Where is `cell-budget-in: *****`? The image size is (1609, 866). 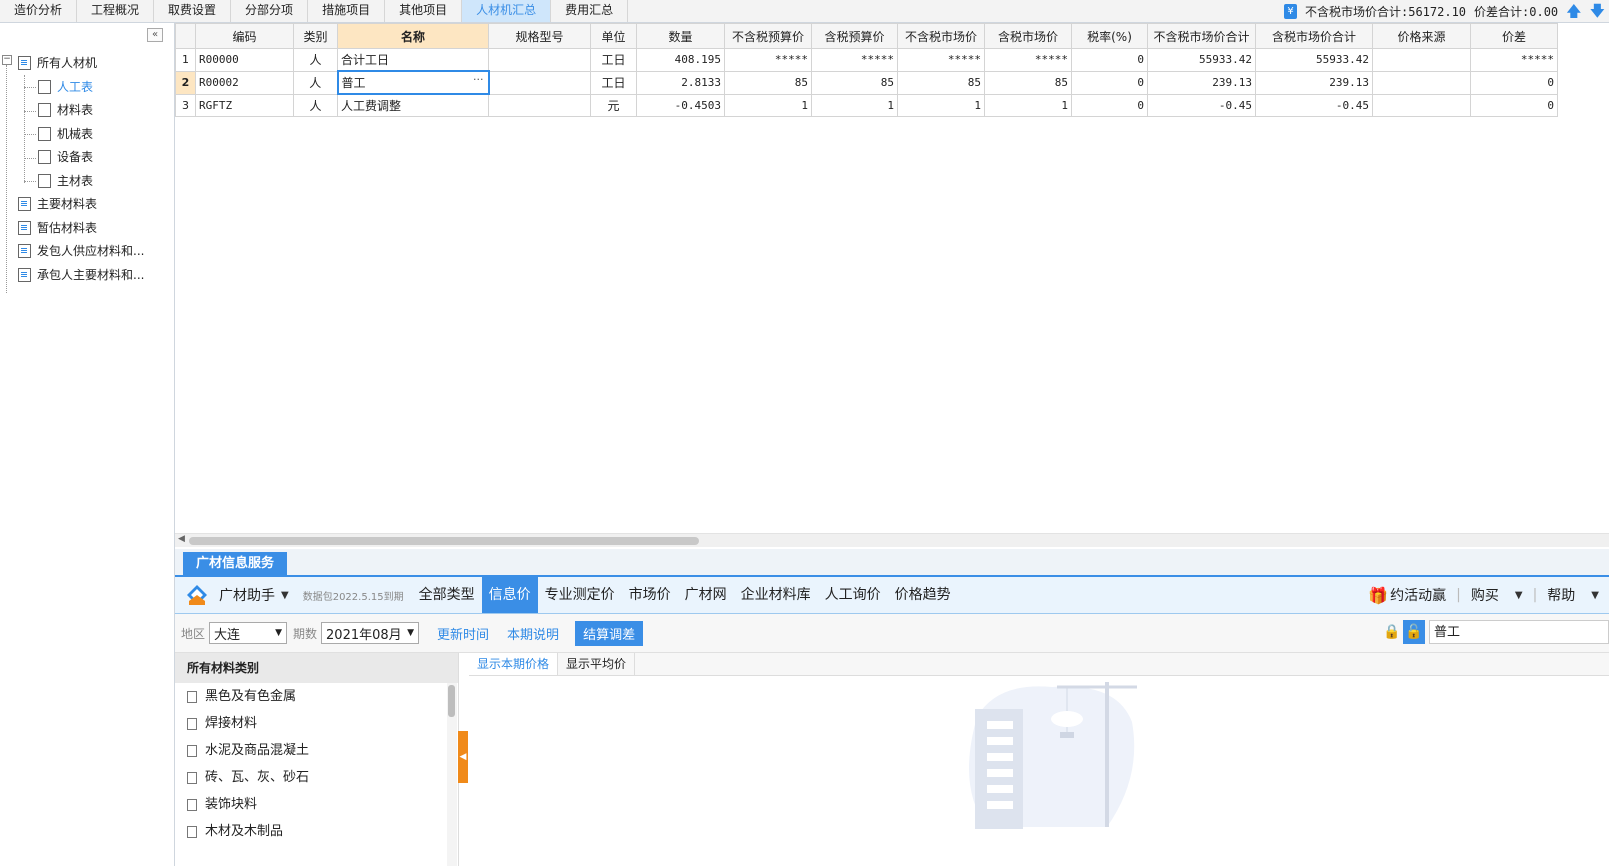
cell-budget-in: ***** is located at coordinates (854, 60).